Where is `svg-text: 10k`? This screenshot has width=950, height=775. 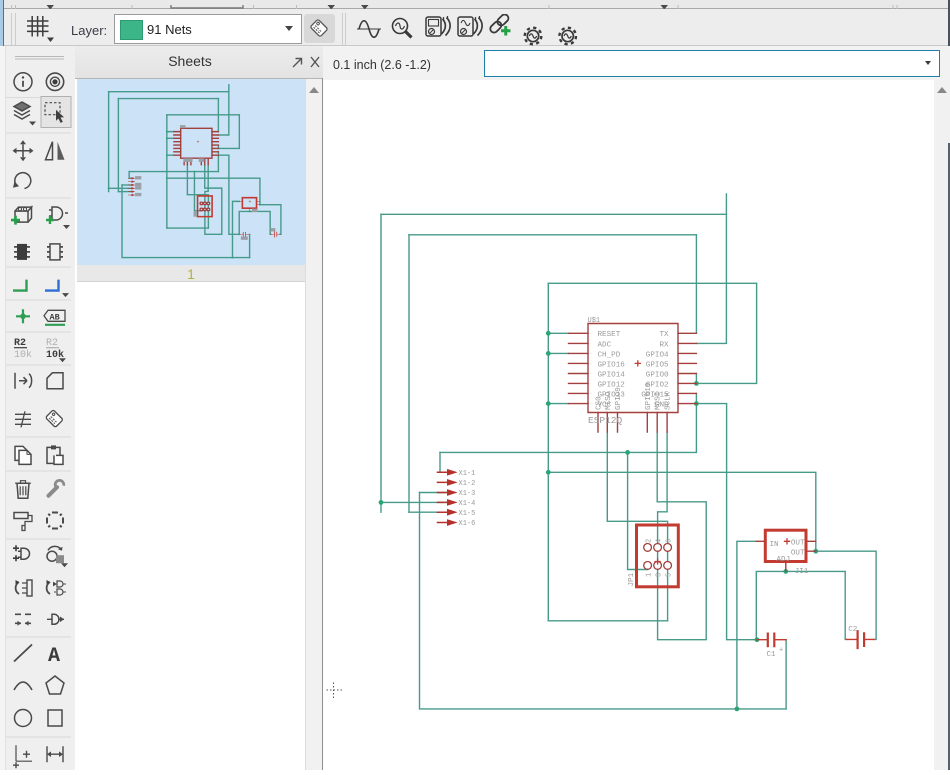
svg-text: 10k is located at coordinates (23, 355).